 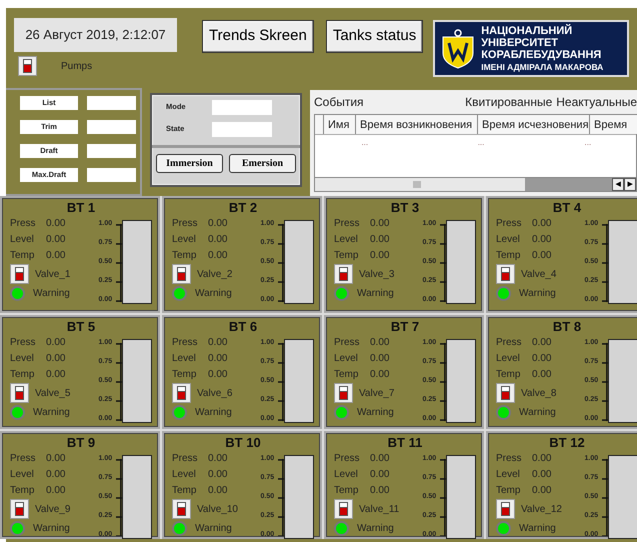 I want to click on valve-label: Valve_1, so click(x=52, y=275).